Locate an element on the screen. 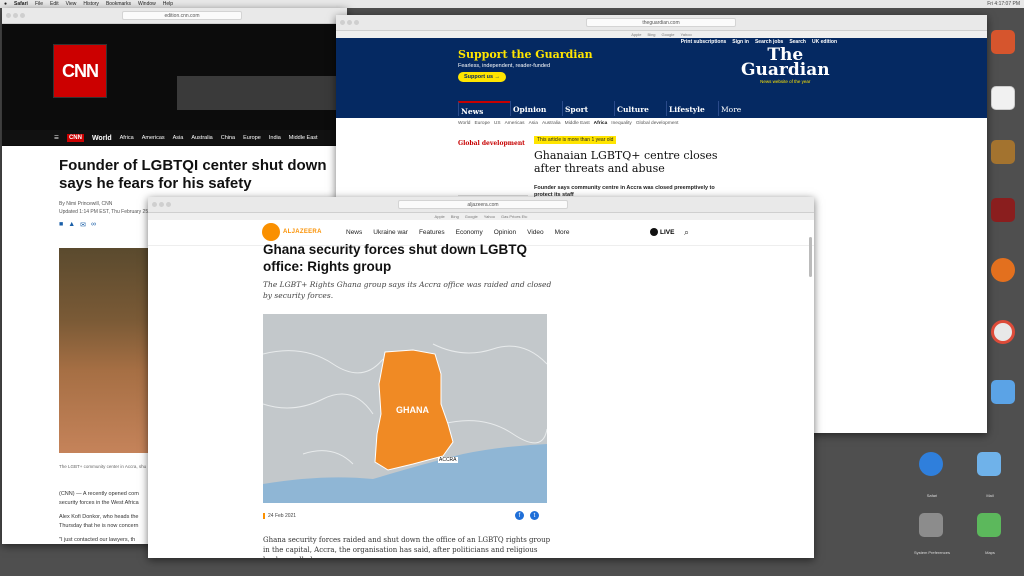  subnav-americas: Americas is located at coordinates (515, 123).